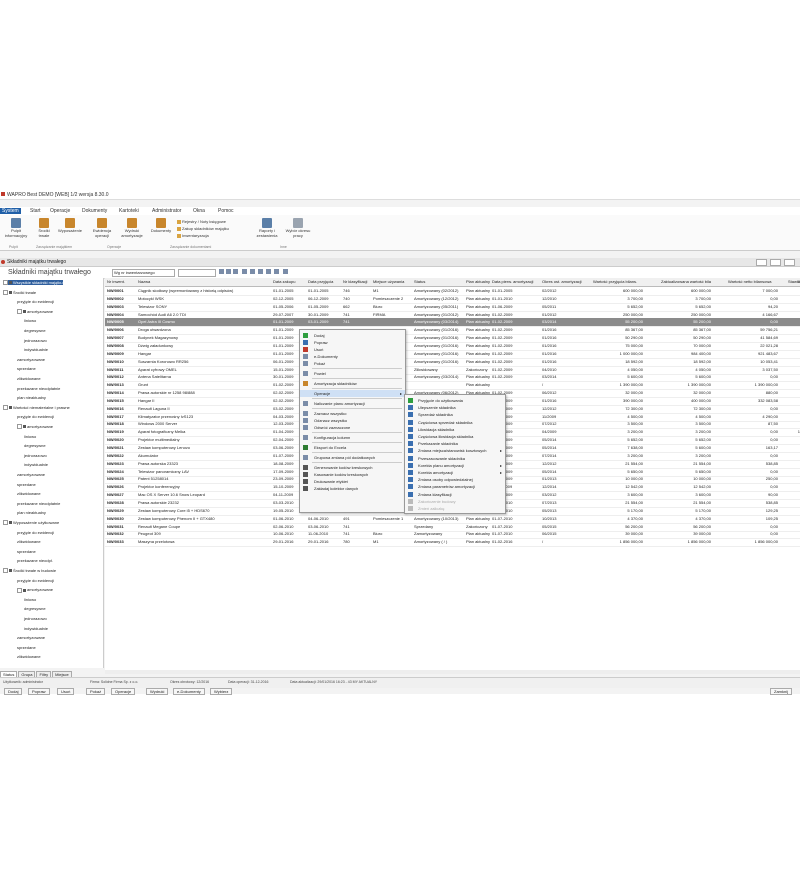  What do you see at coordinates (352, 356) in the screenshot?
I see `context-menu-item: e-Dokumenty` at bounding box center [352, 356].